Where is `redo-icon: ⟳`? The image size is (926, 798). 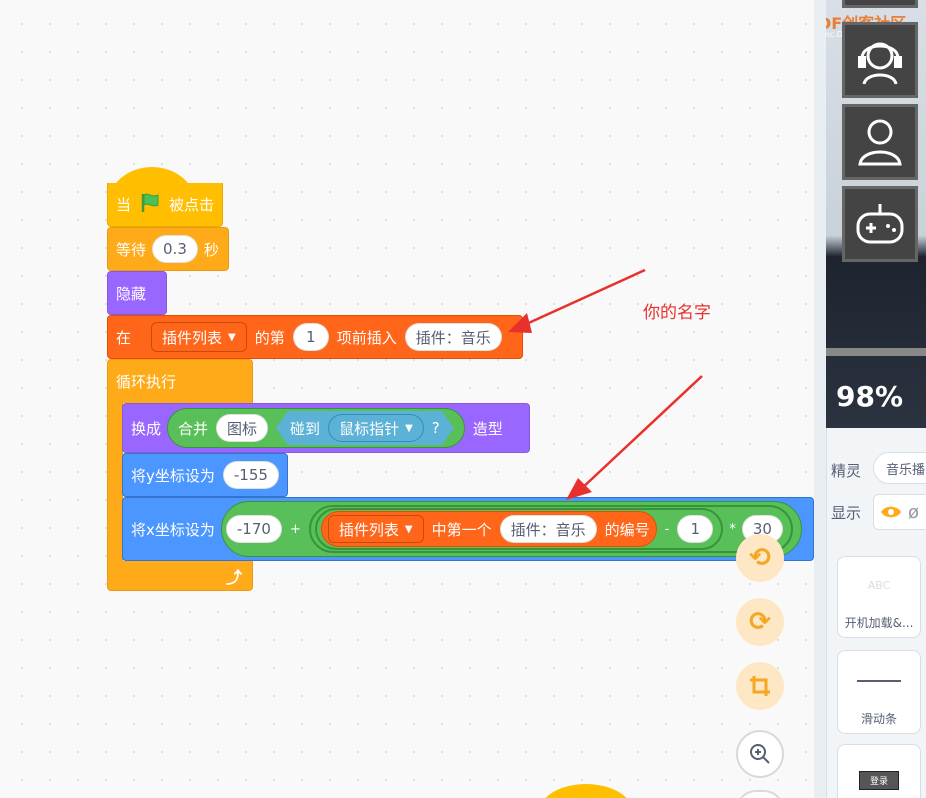
redo-icon: ⟳ is located at coordinates (760, 622).